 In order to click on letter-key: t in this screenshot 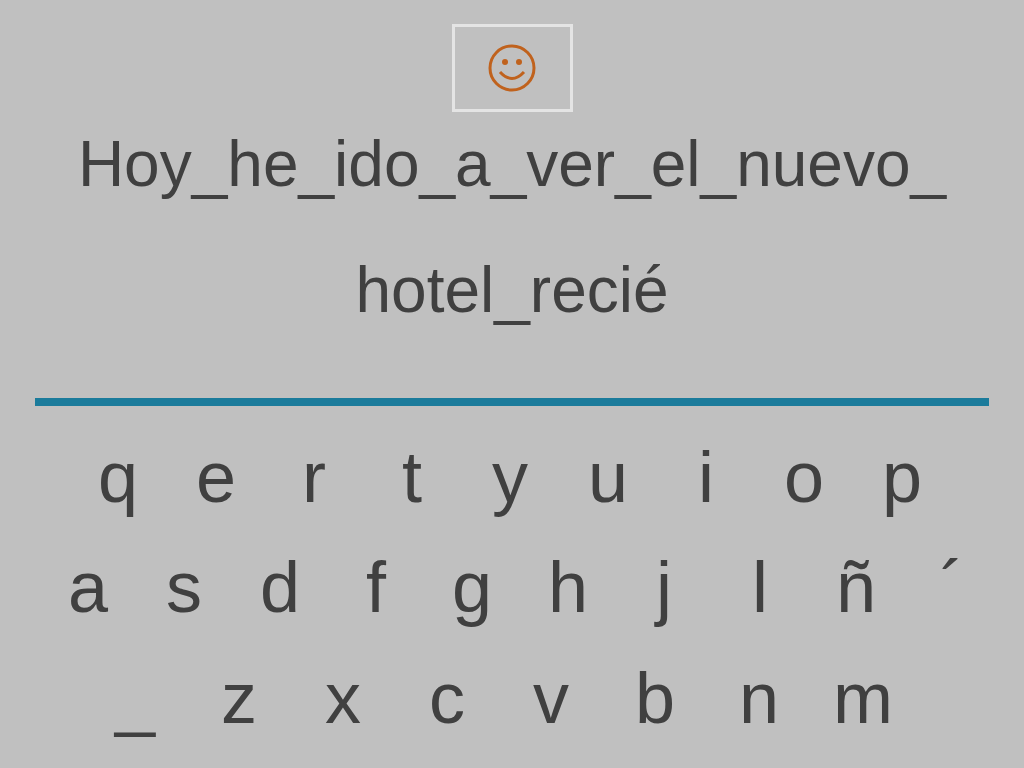, I will do `click(412, 477)`.